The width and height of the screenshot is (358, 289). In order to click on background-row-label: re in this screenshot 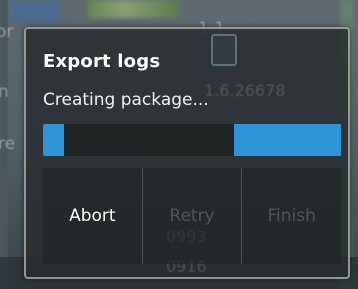, I will do `click(8, 144)`.